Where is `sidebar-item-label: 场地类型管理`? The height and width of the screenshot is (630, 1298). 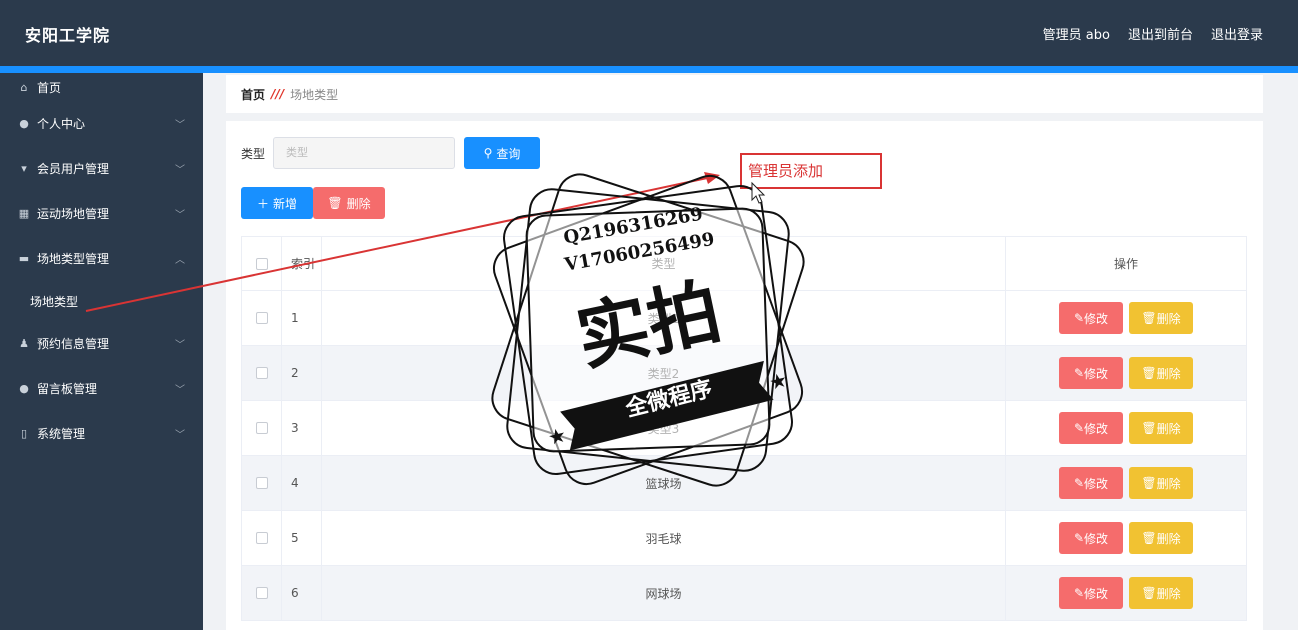
sidebar-item-label: 场地类型管理 is located at coordinates (73, 259).